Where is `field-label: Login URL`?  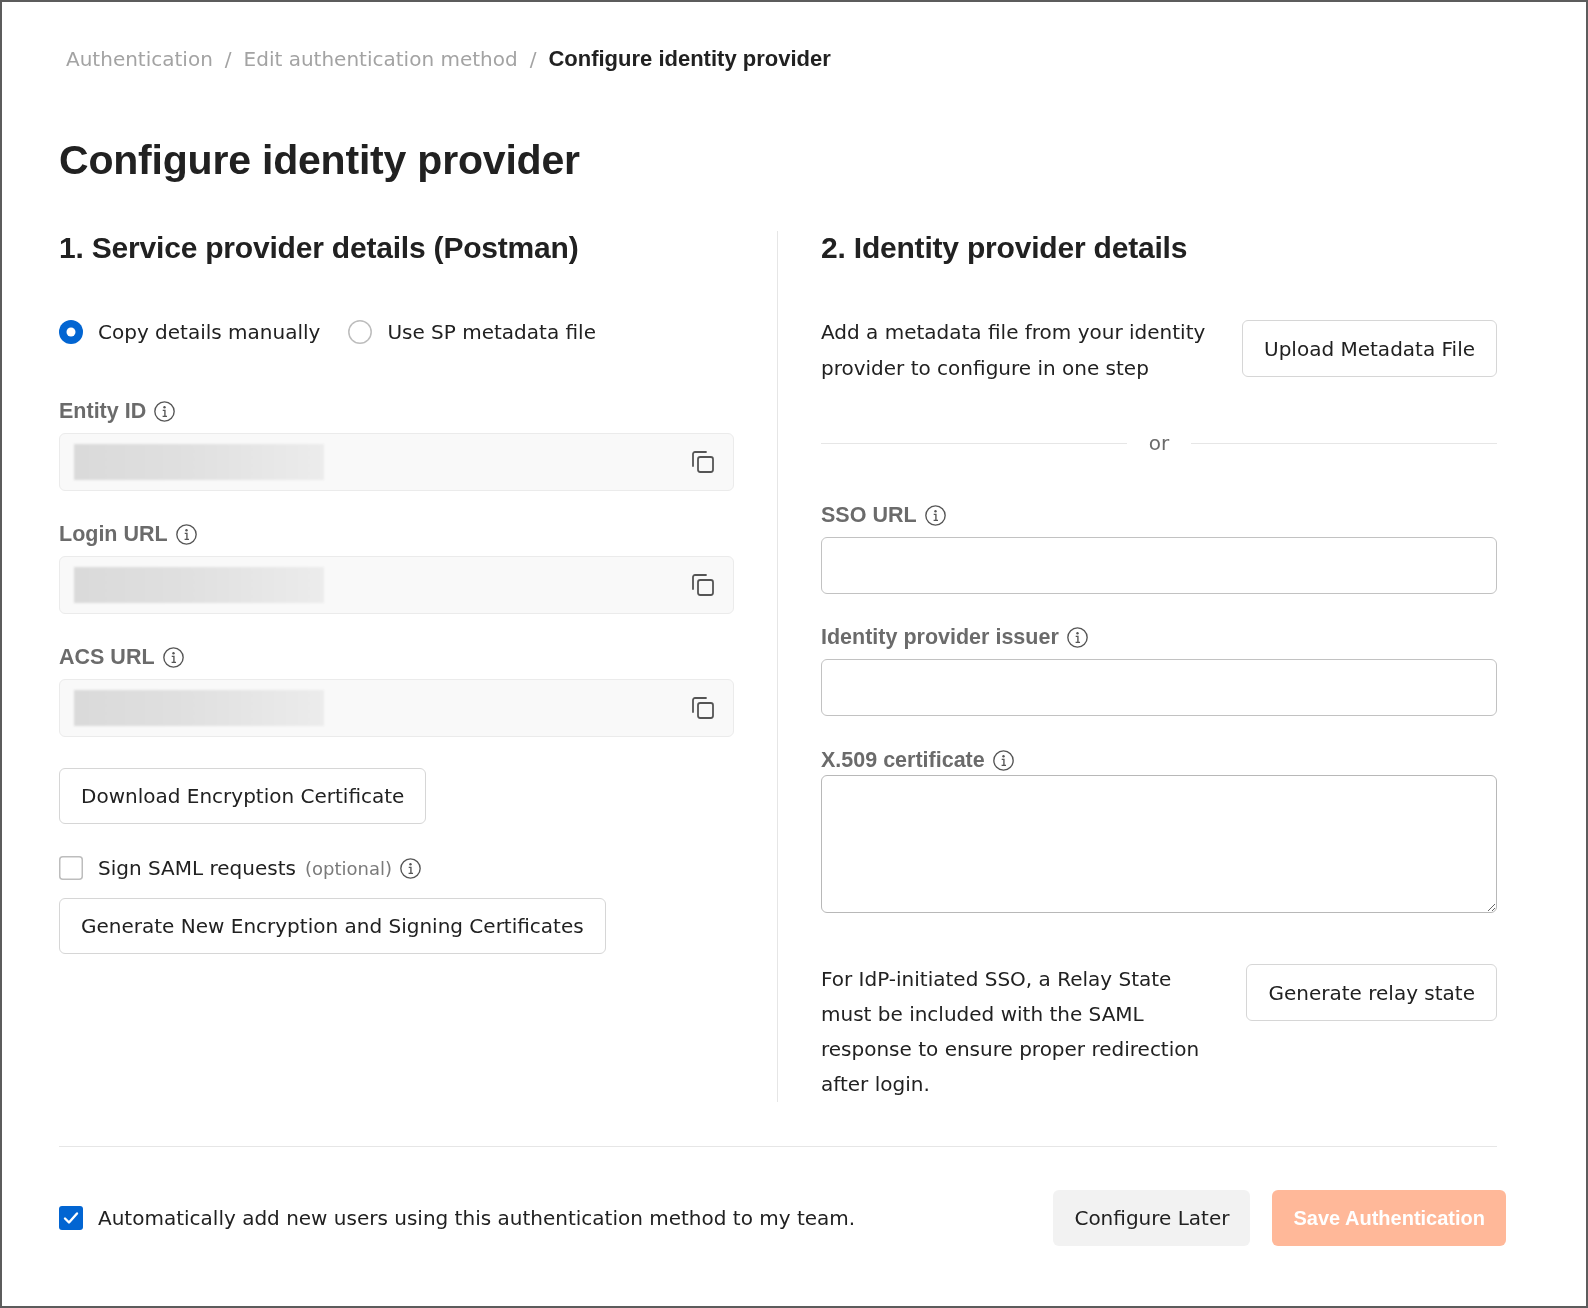 field-label: Login URL is located at coordinates (113, 534).